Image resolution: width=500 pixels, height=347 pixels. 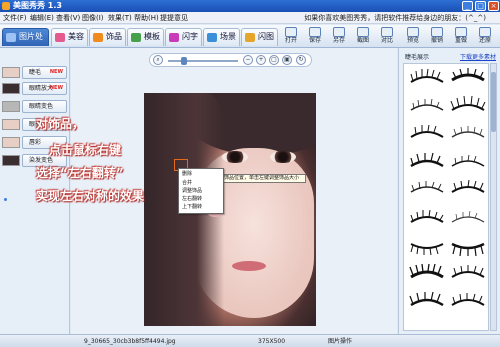 I want to click on accessory-icon, so click(x=98, y=37).